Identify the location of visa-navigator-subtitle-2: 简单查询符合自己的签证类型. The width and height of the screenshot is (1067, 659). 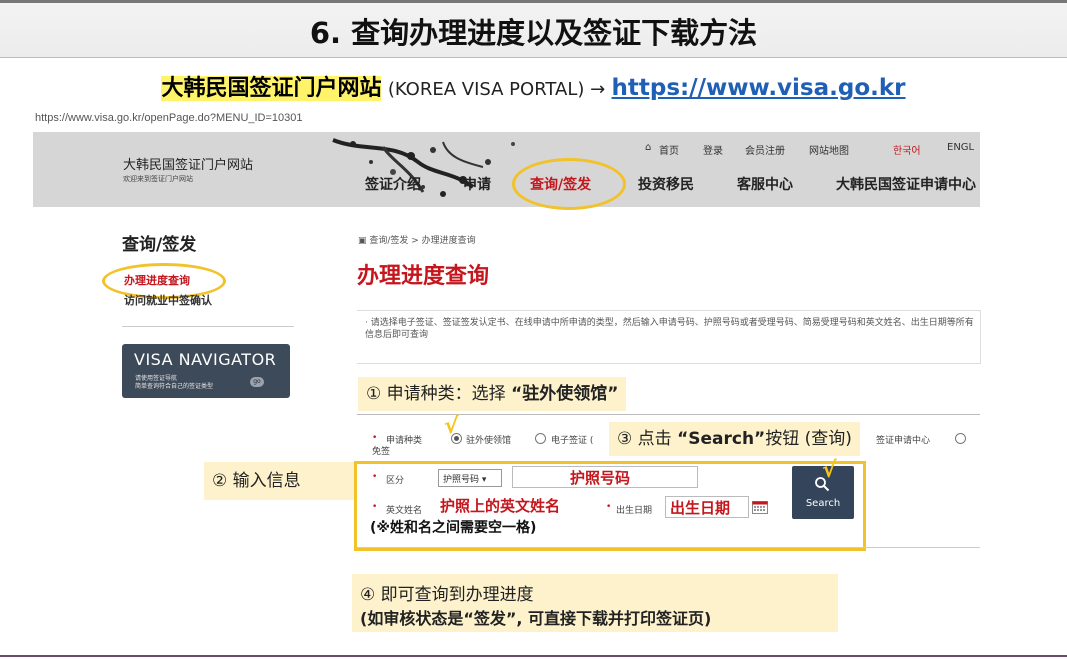
(174, 386).